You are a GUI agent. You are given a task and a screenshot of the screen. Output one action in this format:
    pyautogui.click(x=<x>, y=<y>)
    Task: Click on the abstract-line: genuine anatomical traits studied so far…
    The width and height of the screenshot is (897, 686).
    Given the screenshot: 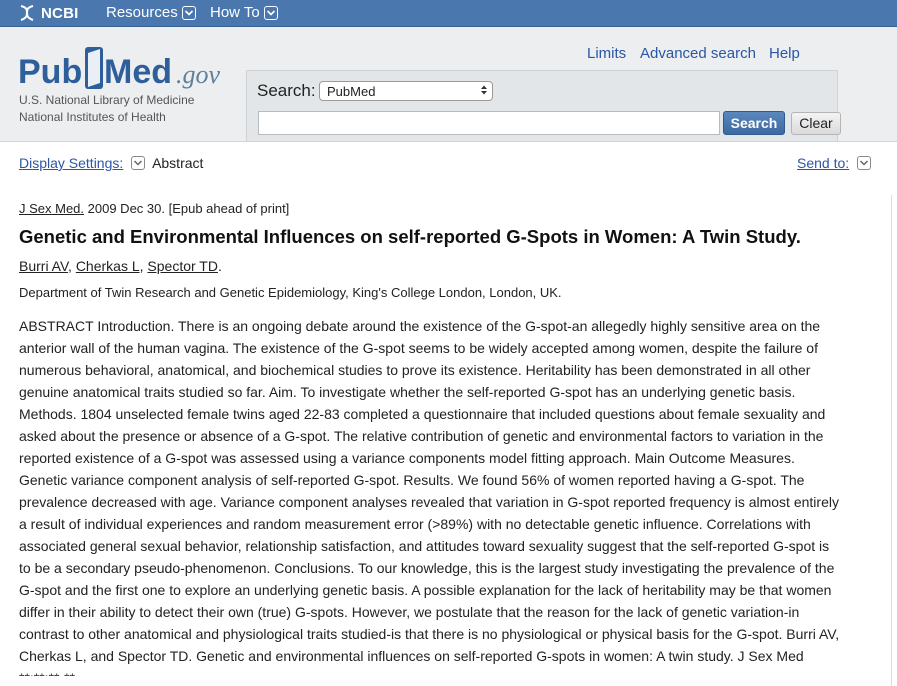 What is the action you would take?
    pyautogui.click(x=407, y=392)
    